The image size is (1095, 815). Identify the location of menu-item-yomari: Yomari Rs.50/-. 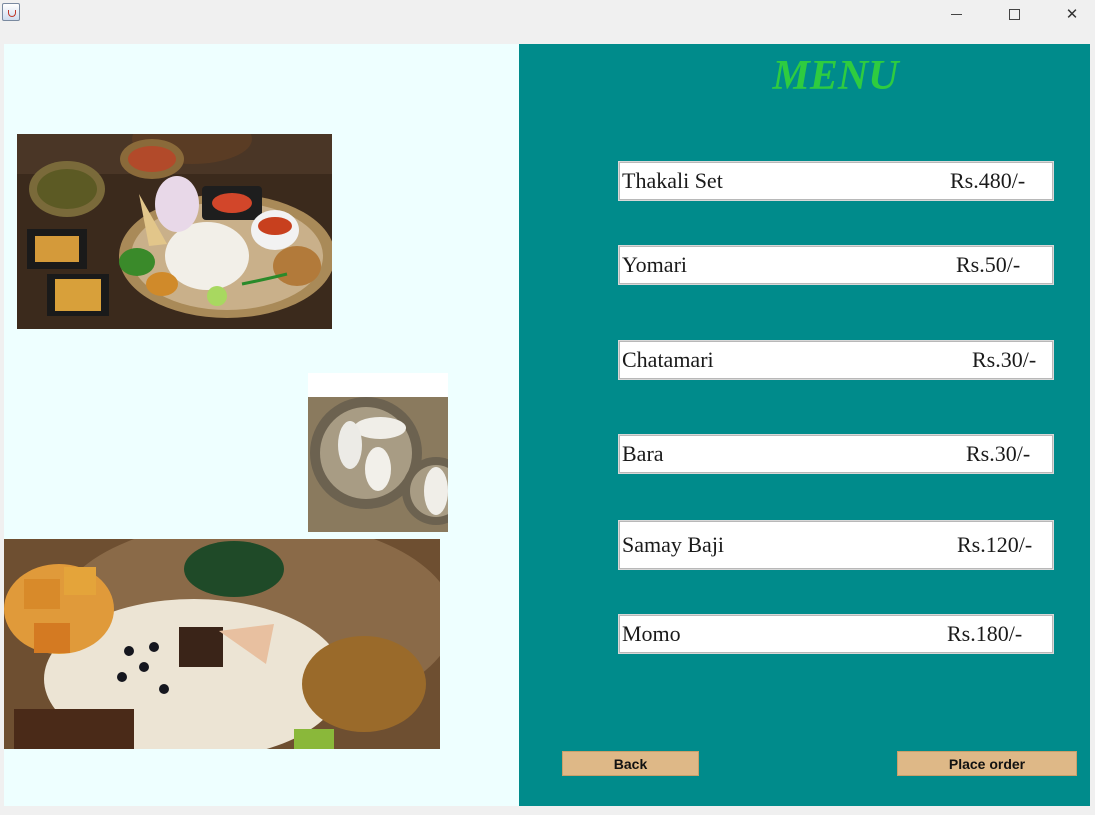
(836, 265).